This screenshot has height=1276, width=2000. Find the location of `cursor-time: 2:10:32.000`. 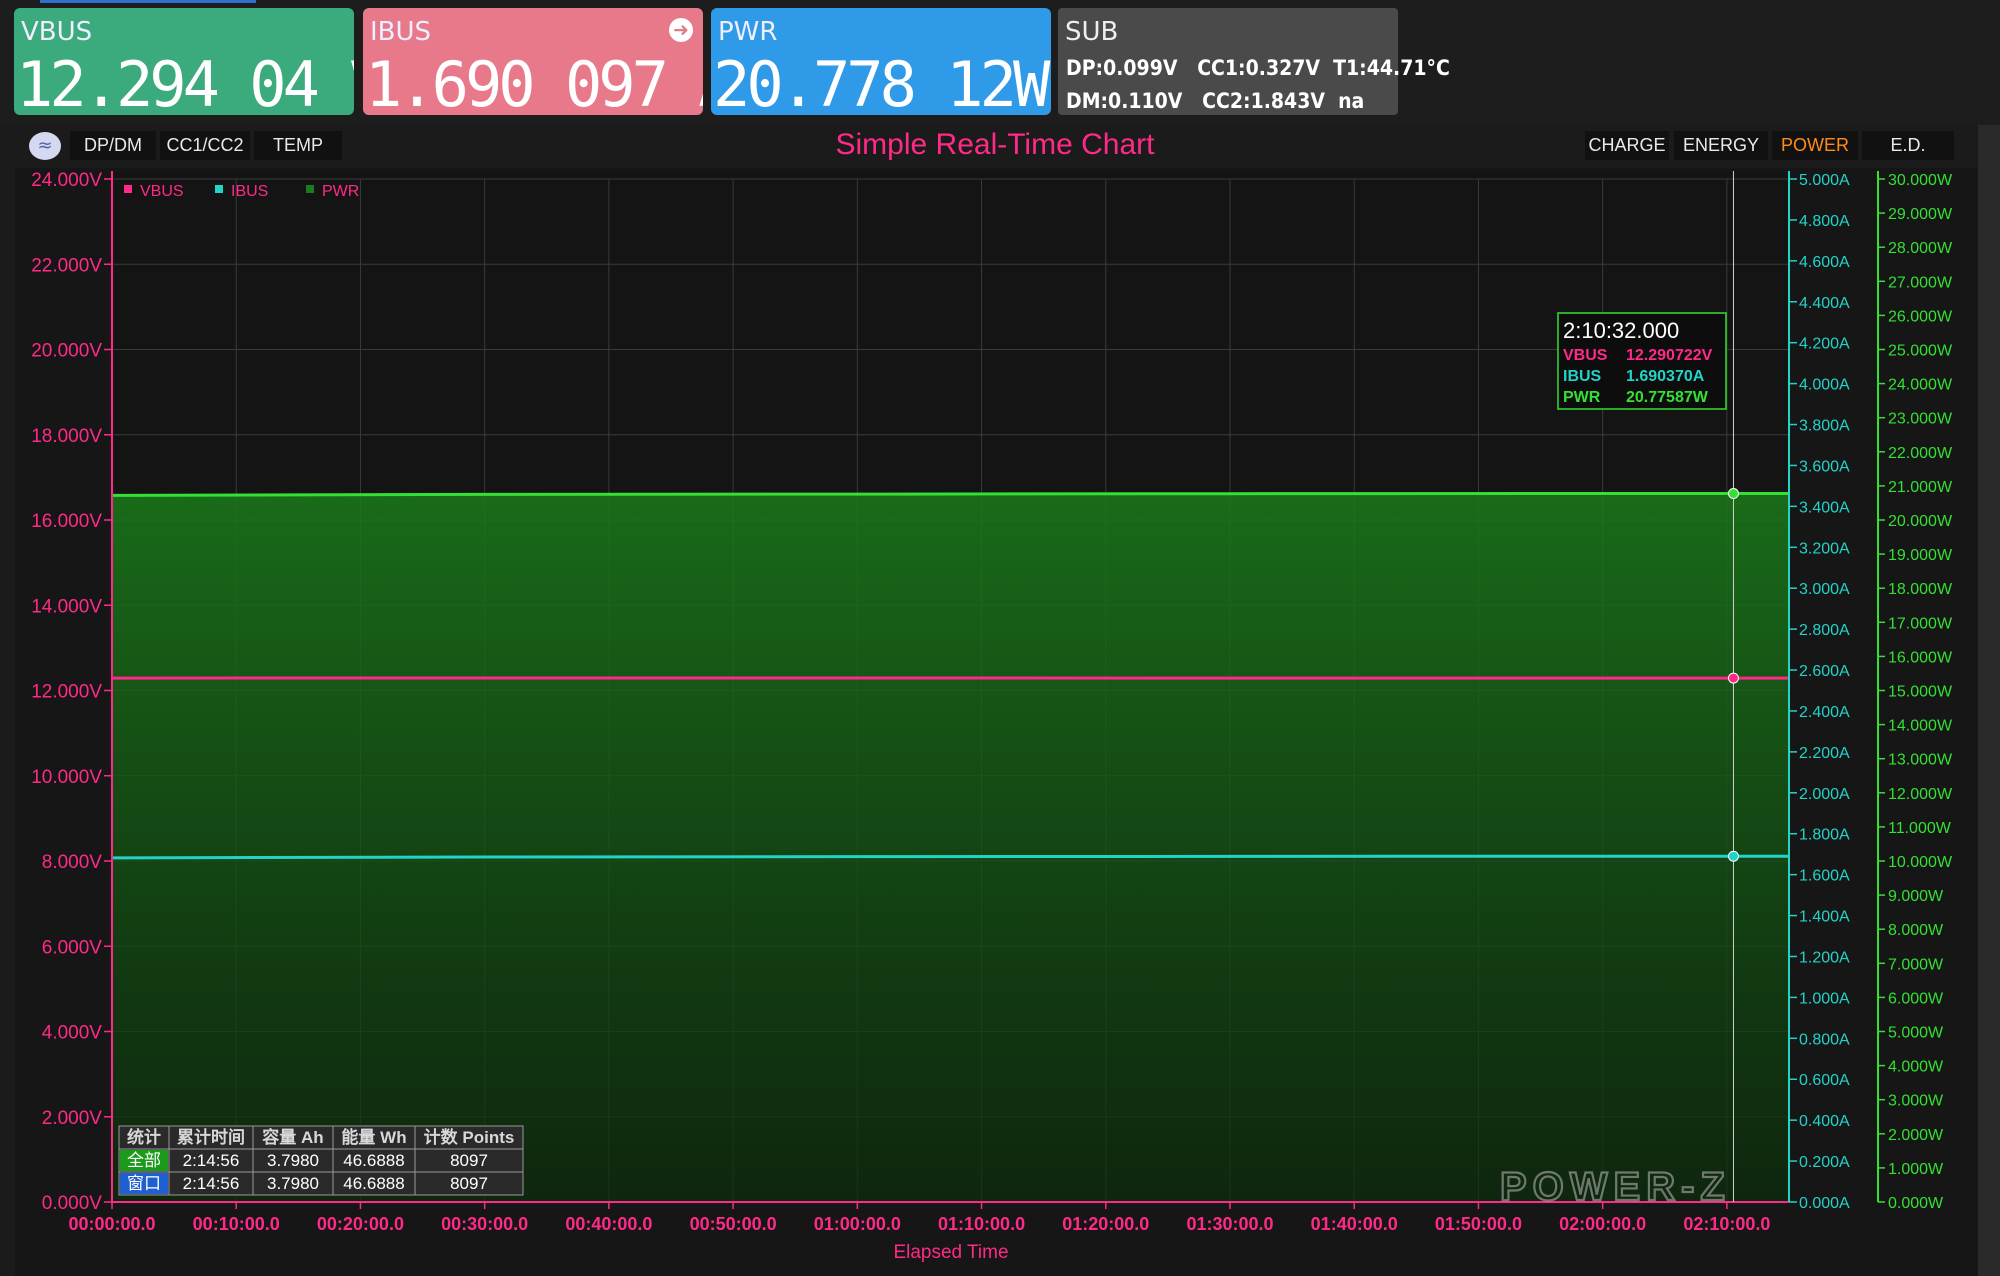

cursor-time: 2:10:32.000 is located at coordinates (1621, 330).